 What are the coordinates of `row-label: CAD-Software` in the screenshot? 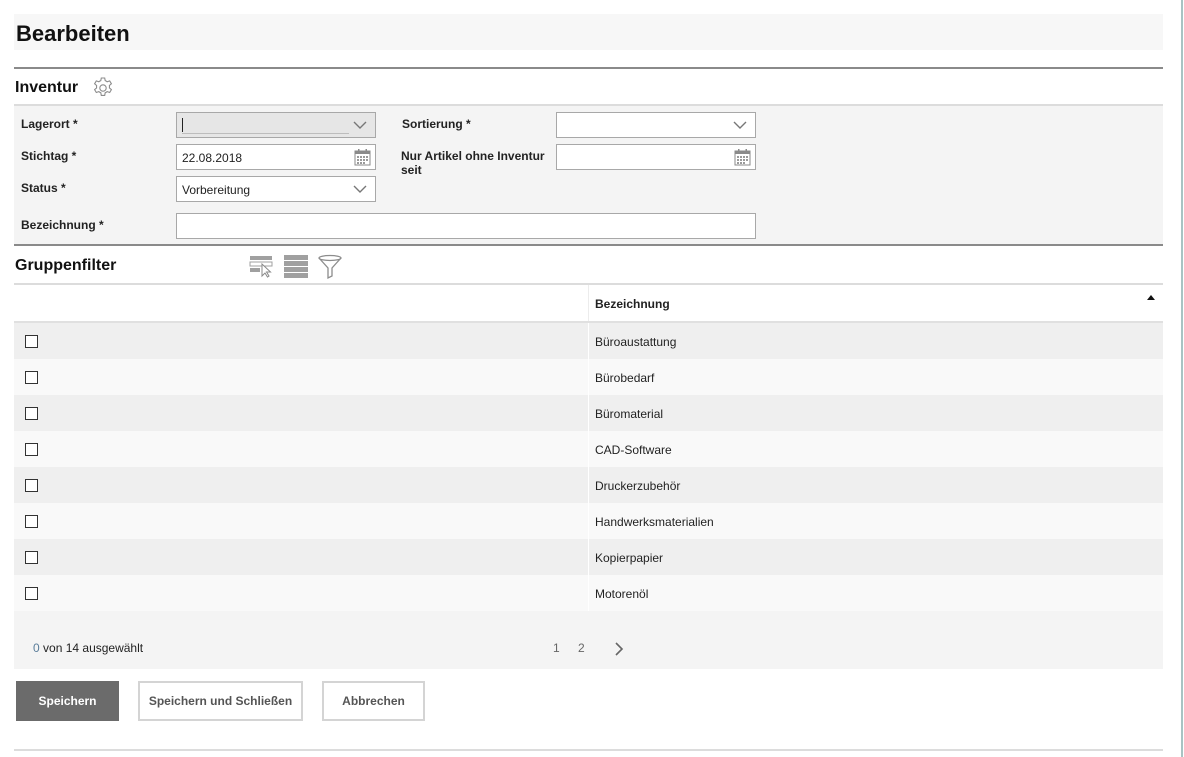 It's located at (633, 450).